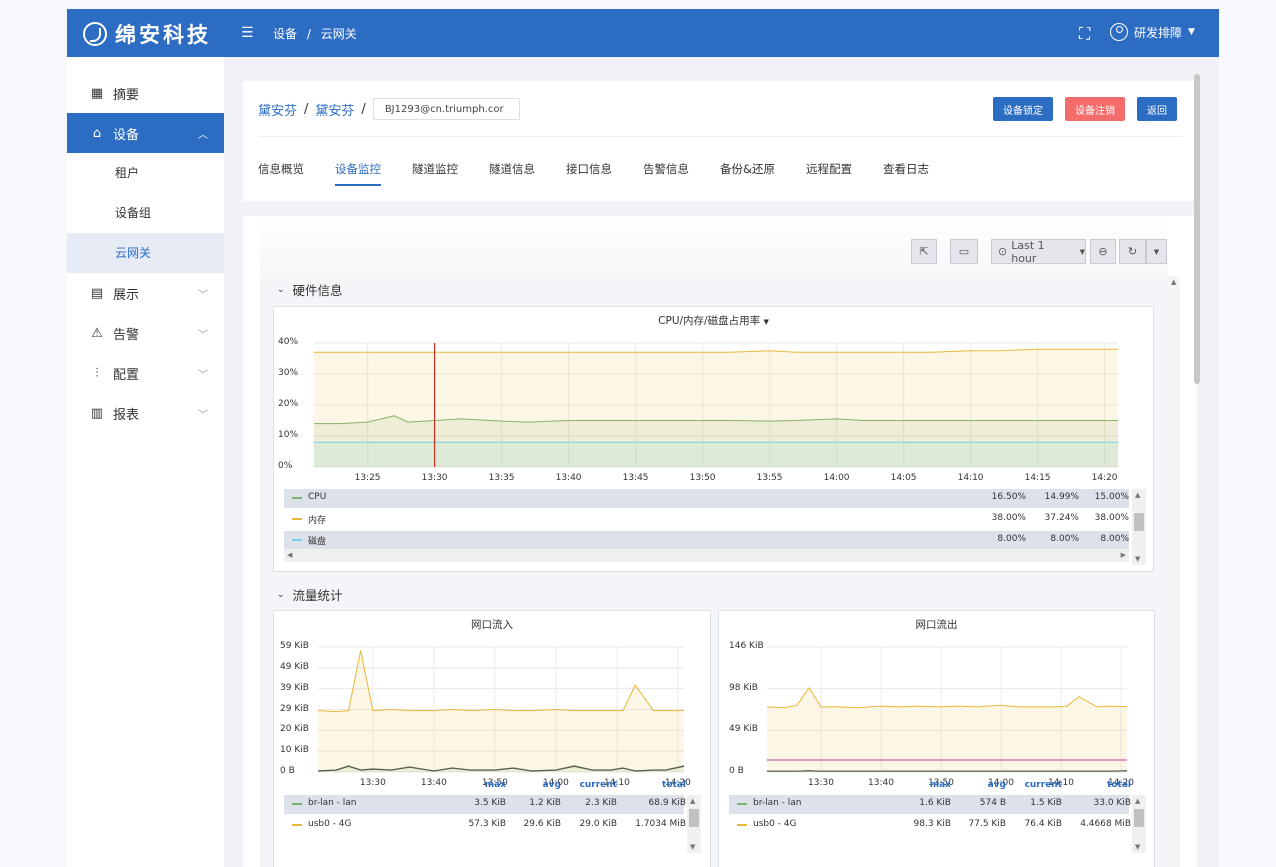 The width and height of the screenshot is (1276, 867). What do you see at coordinates (924, 251) in the screenshot?
I see `share-dashboard-button: ⇱` at bounding box center [924, 251].